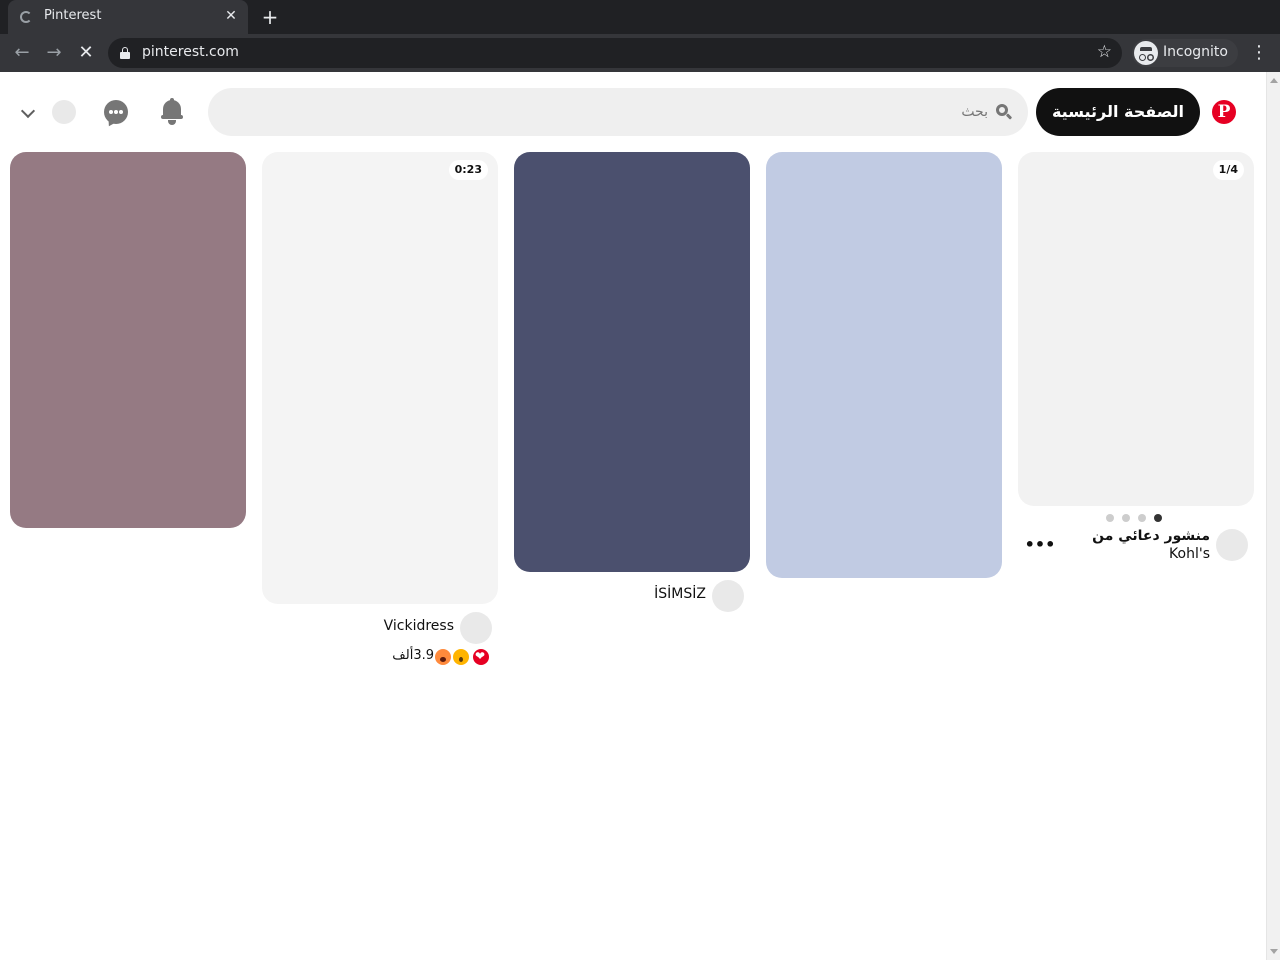  I want to click on reaction-count: 3.9ألف, so click(413, 655).